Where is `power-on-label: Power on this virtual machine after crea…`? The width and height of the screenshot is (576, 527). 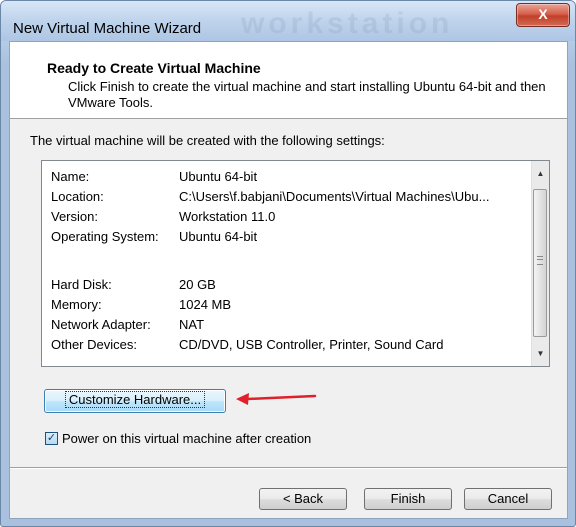
power-on-label: Power on this virtual machine after crea… is located at coordinates (187, 438).